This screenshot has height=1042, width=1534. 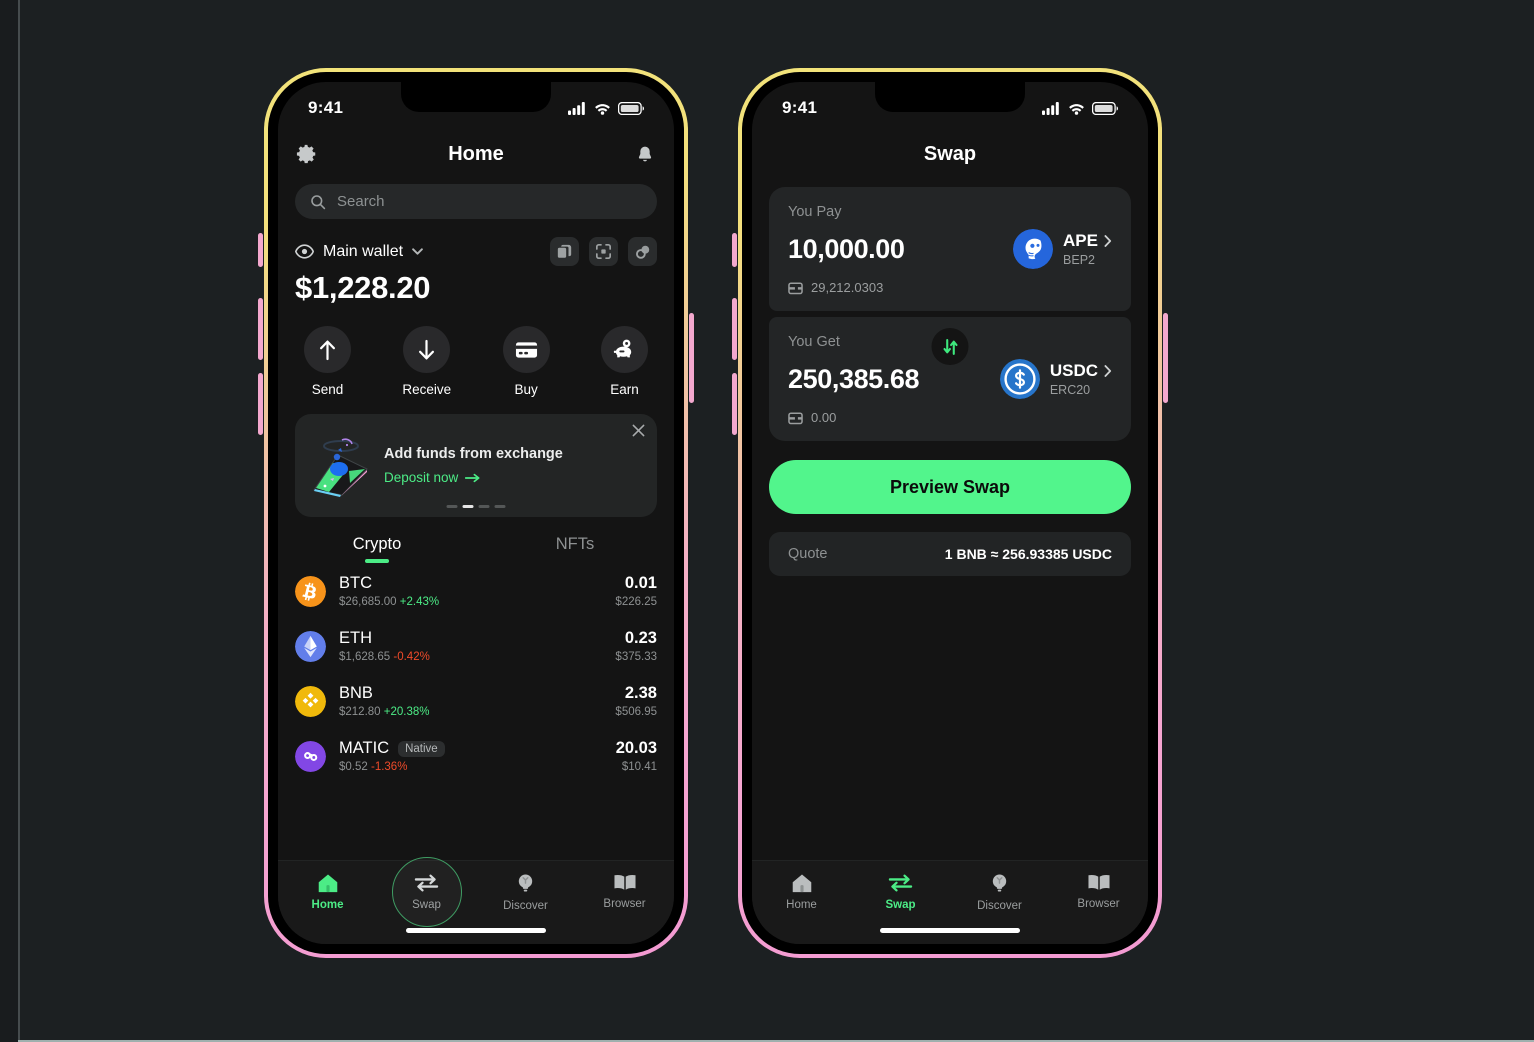 I want to click on book-icon, so click(x=1098, y=882).